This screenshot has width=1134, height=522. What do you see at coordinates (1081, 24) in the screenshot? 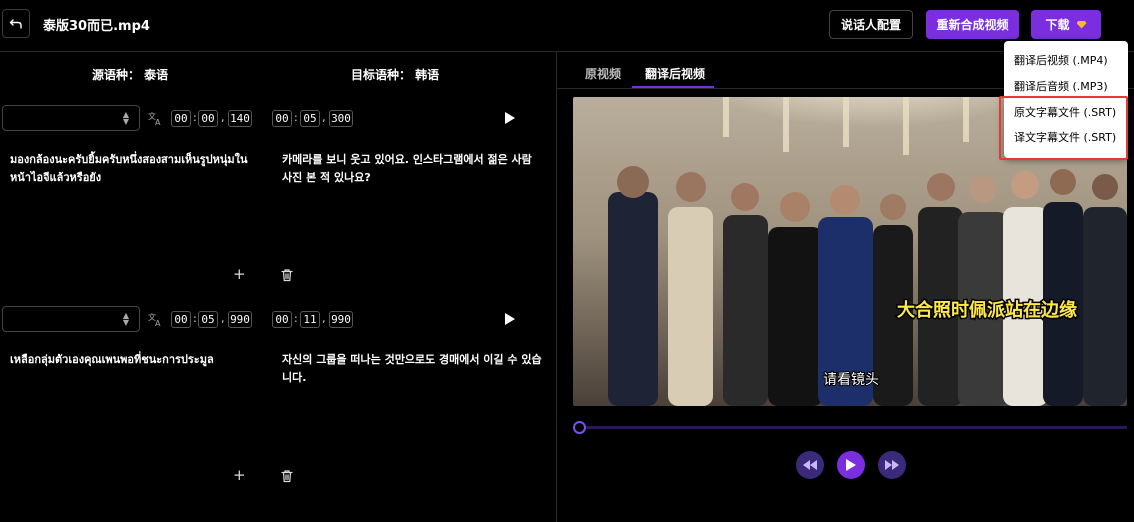
I see `diamond-icon` at bounding box center [1081, 24].